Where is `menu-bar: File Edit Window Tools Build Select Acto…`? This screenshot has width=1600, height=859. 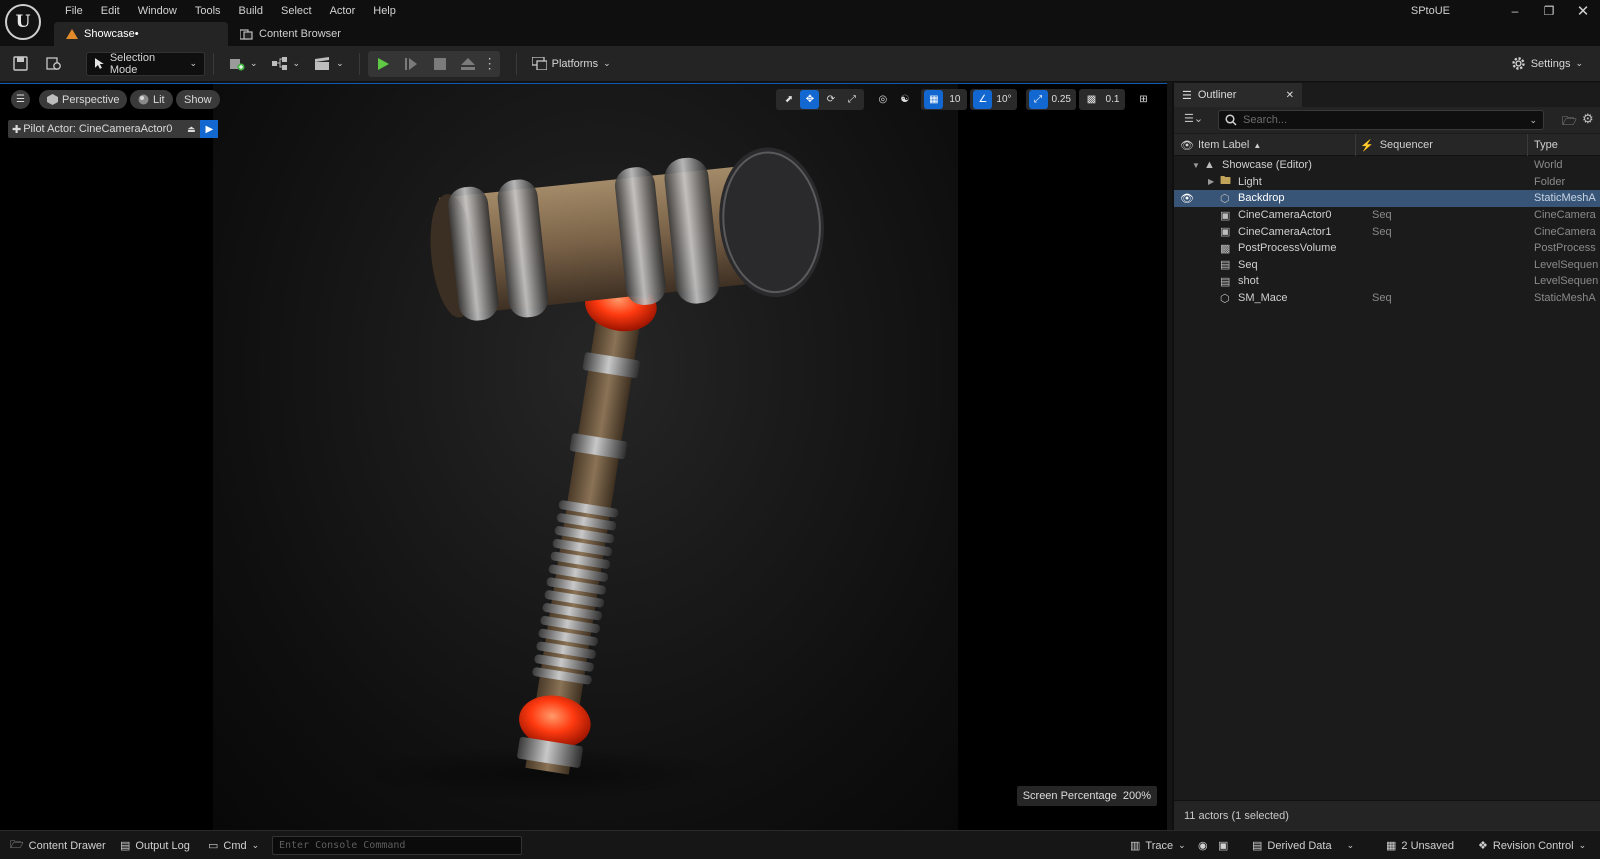 menu-bar: File Edit Window Tools Build Select Acto… is located at coordinates (230, 11).